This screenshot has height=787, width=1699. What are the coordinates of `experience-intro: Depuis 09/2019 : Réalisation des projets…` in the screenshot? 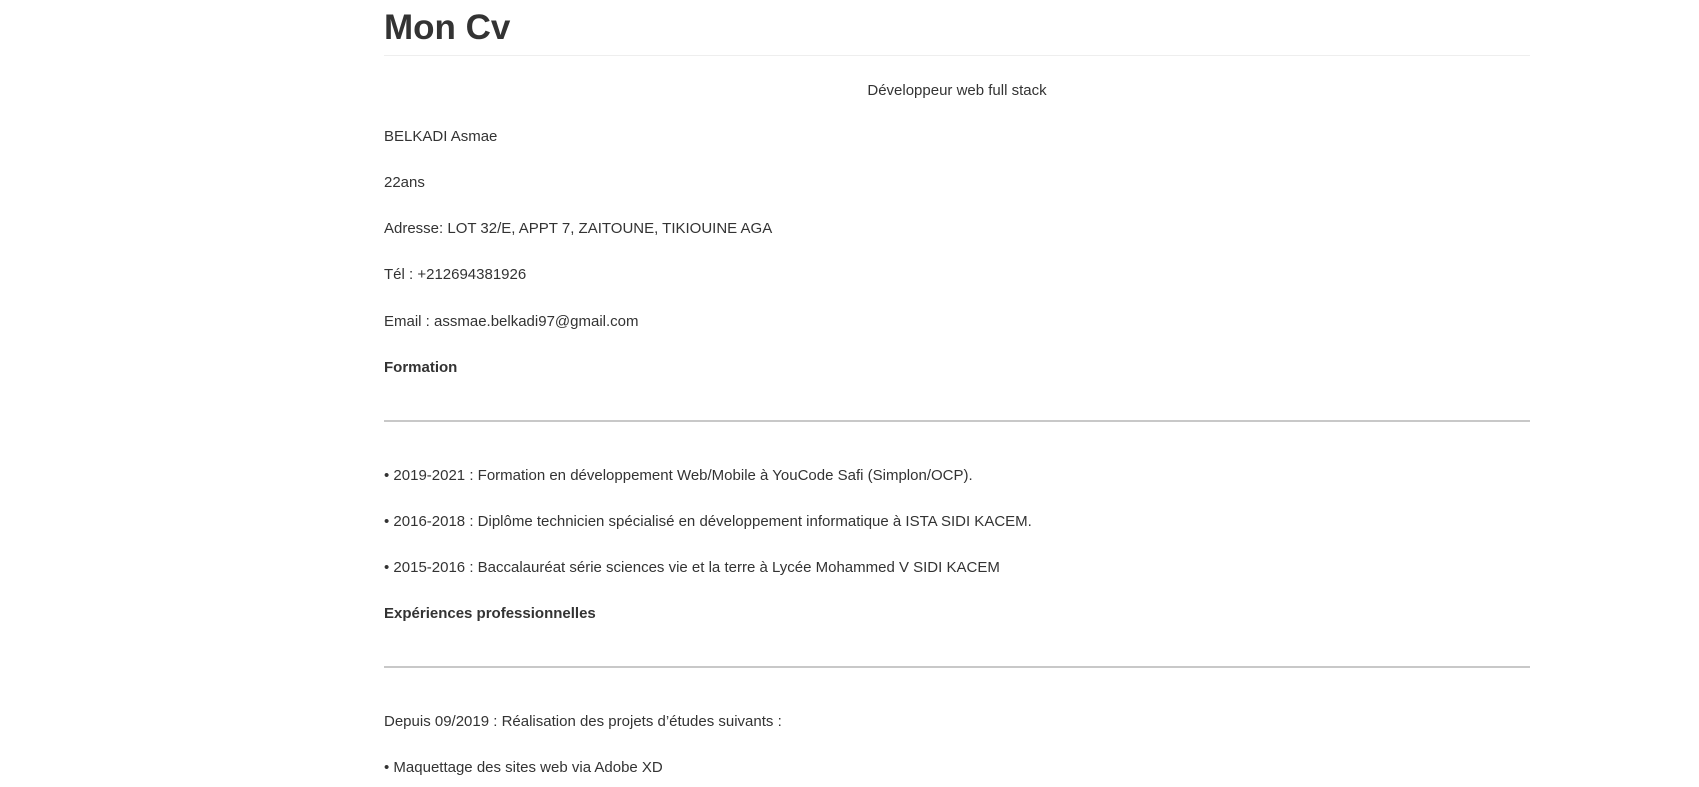 It's located at (583, 721).